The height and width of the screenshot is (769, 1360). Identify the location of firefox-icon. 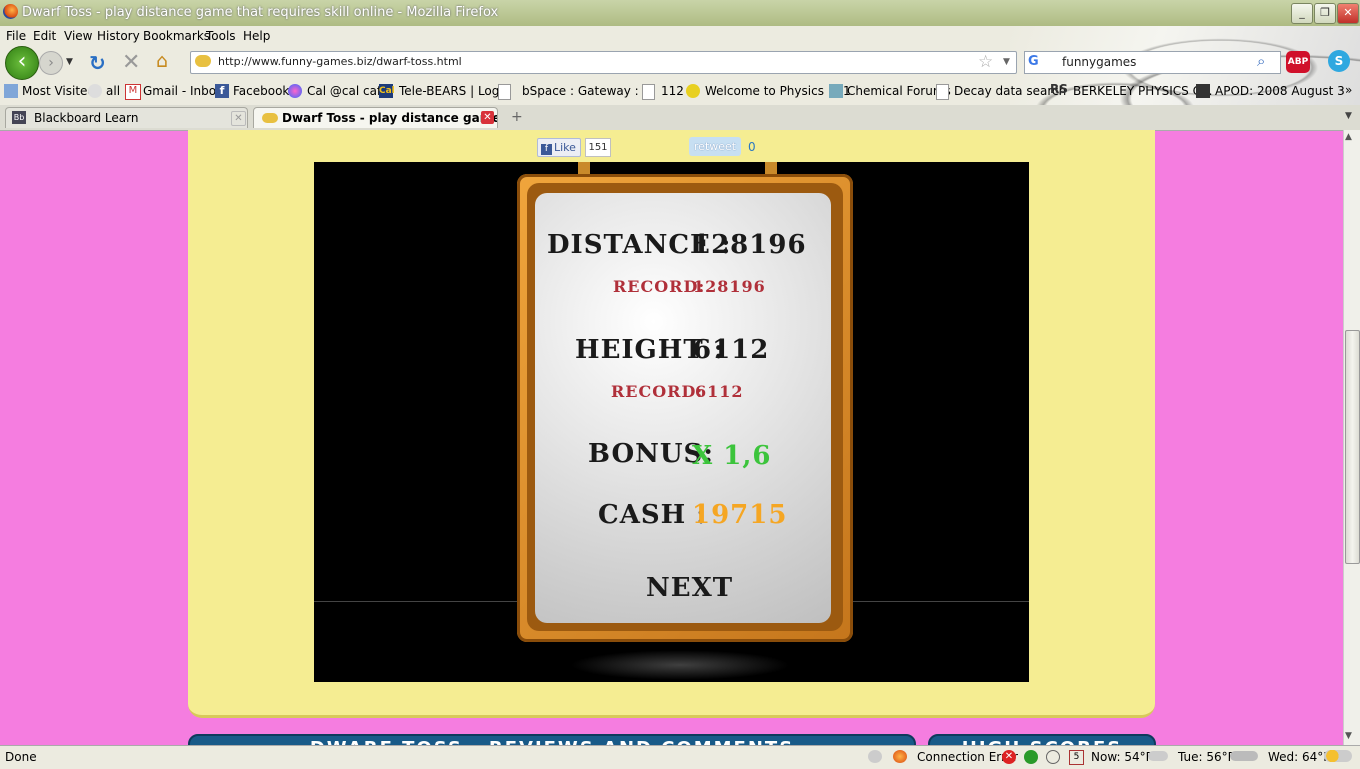
(10, 11).